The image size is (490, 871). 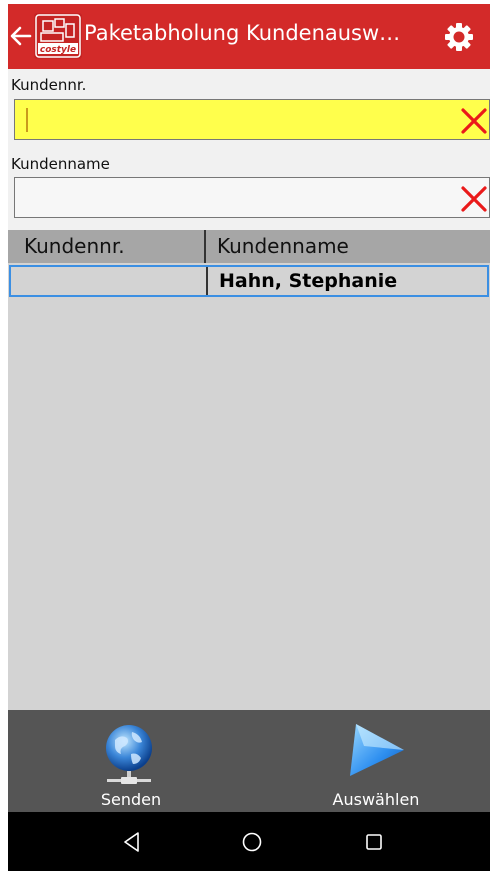 What do you see at coordinates (474, 121) in the screenshot?
I see `clear-customer-number-icon` at bounding box center [474, 121].